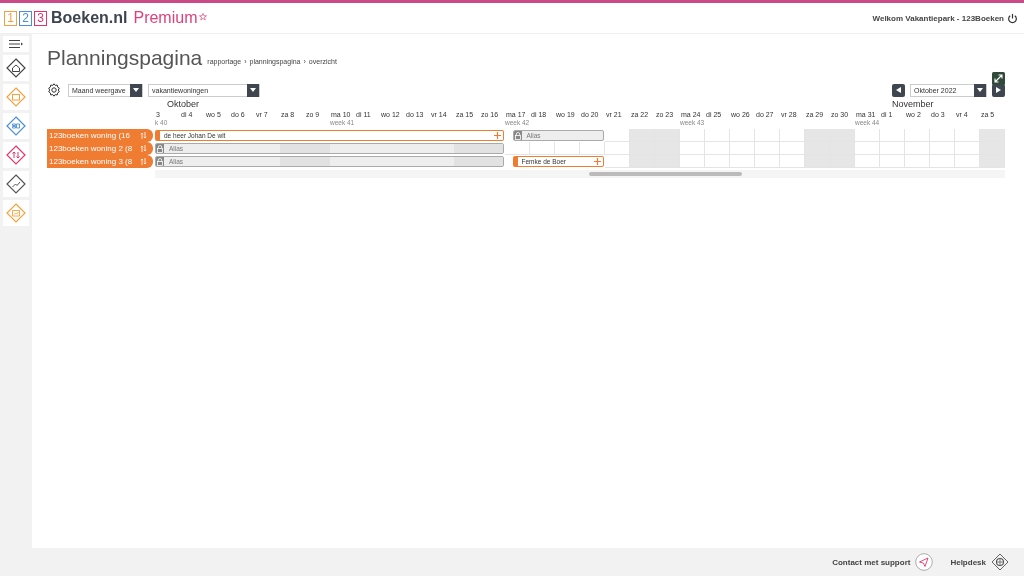 The image size is (1024, 576). What do you see at coordinates (998, 79) in the screenshot?
I see `fullscreen-icon` at bounding box center [998, 79].